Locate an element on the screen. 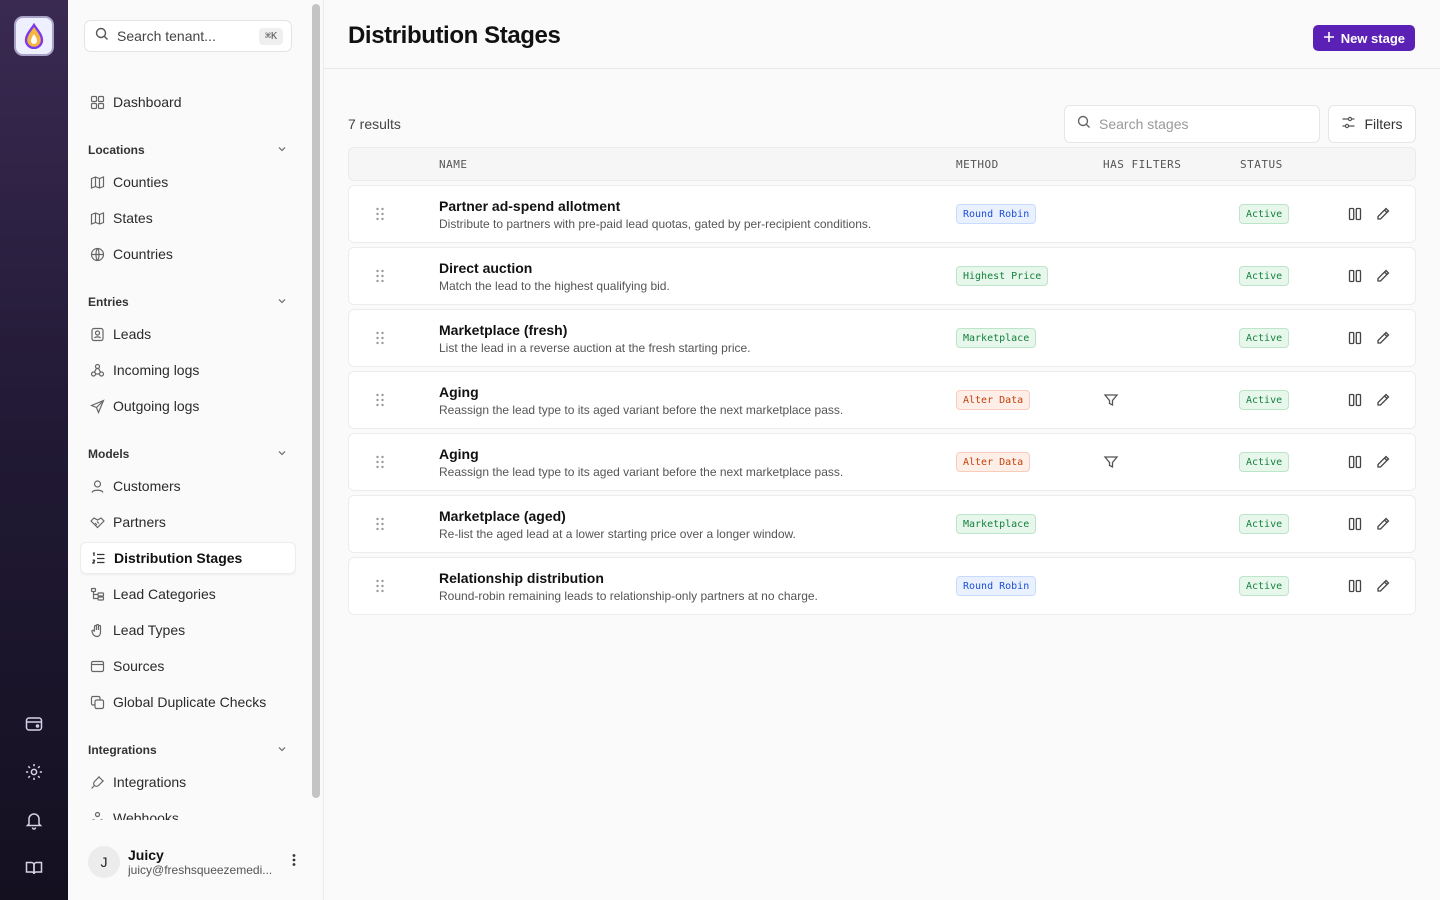  method-badge: Marketplace is located at coordinates (996, 524).